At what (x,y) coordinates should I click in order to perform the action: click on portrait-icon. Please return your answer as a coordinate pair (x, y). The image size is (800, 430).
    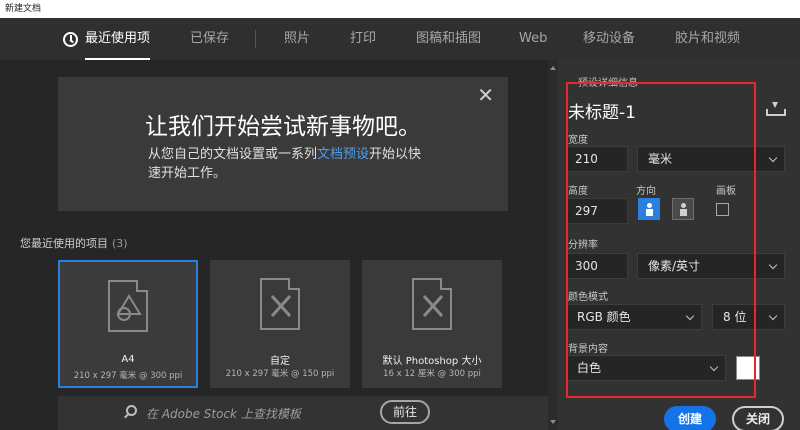
    Looking at the image, I should click on (649, 209).